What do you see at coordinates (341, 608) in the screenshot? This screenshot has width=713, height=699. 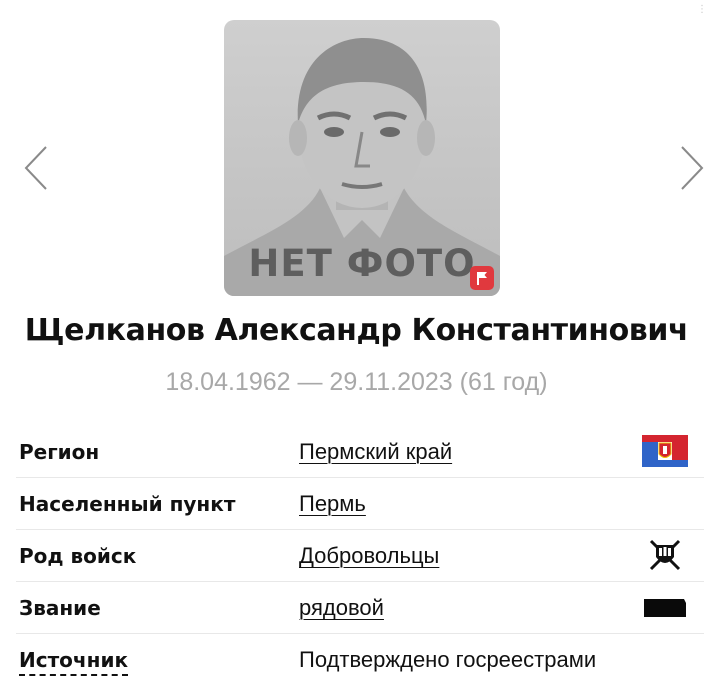 I see `rank-link: рядовой` at bounding box center [341, 608].